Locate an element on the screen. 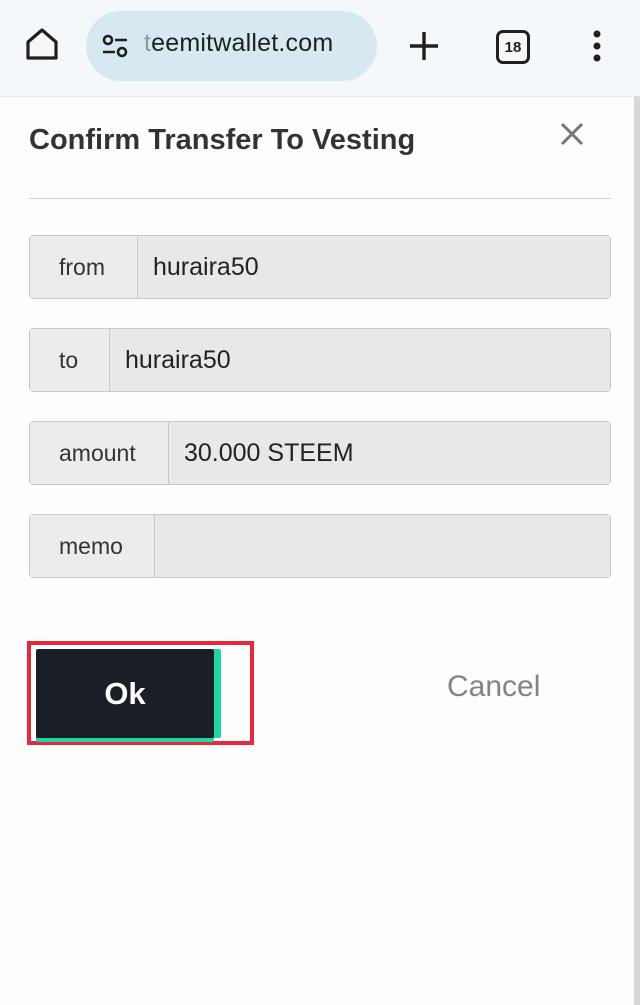 The width and height of the screenshot is (640, 1005). amount-value: 30.000 STEEM is located at coordinates (389, 453).